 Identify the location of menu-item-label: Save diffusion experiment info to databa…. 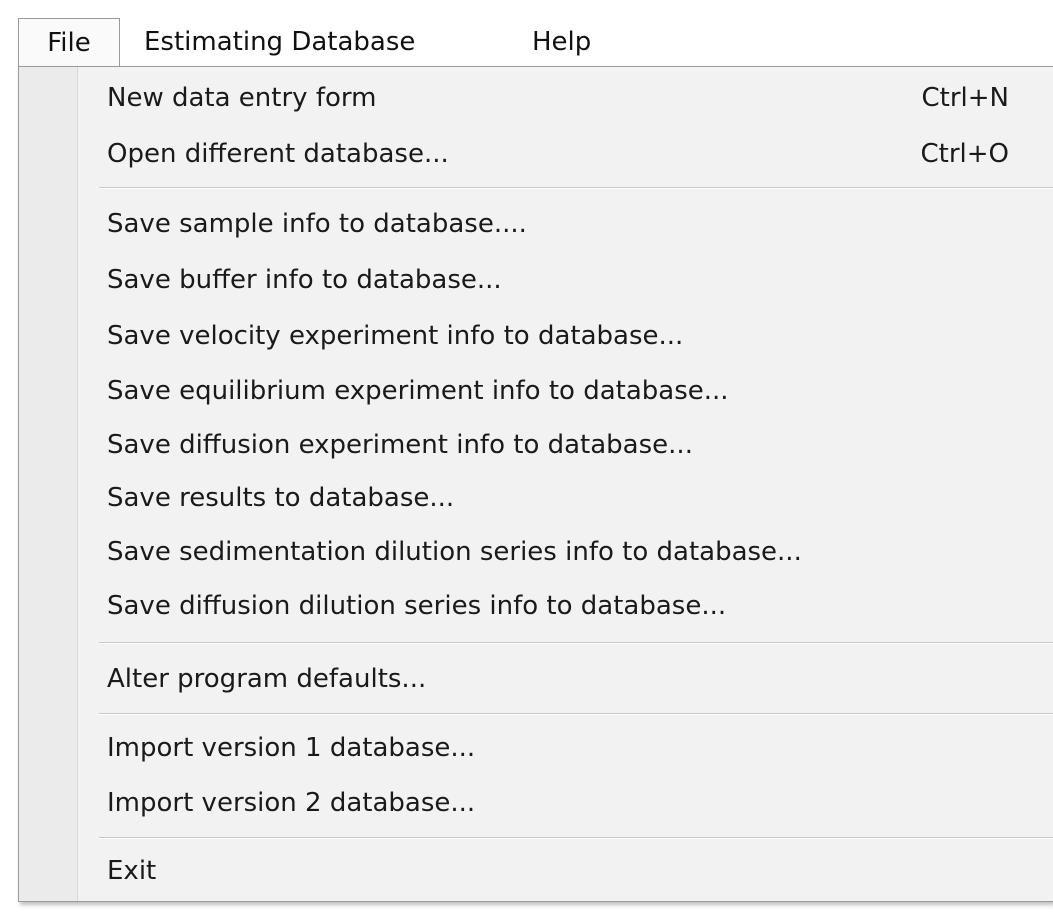
(400, 445).